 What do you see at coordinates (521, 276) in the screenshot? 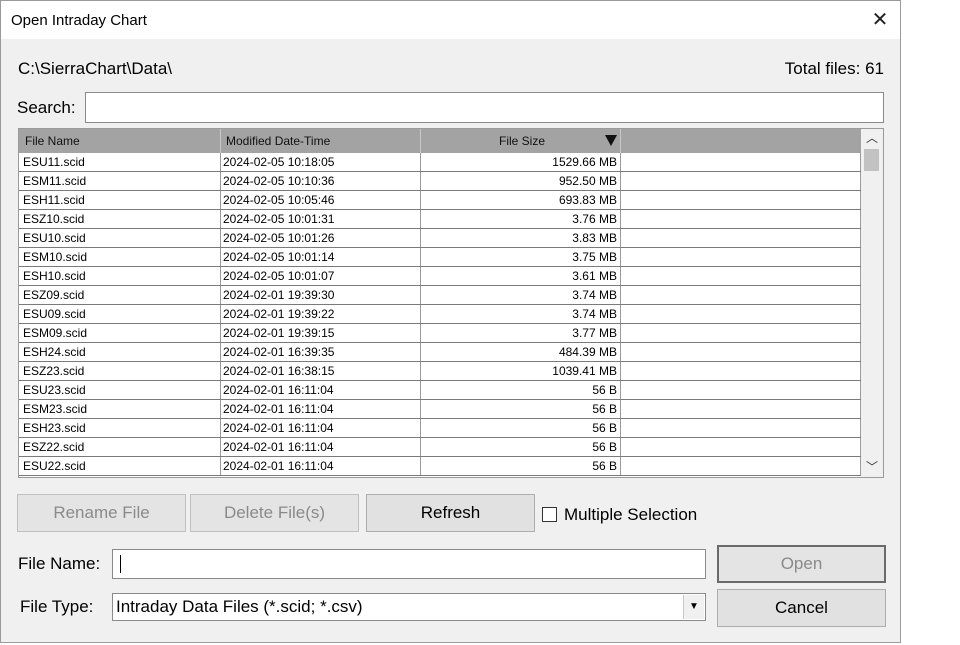
I see `file-size-cell: 3.61 MB` at bounding box center [521, 276].